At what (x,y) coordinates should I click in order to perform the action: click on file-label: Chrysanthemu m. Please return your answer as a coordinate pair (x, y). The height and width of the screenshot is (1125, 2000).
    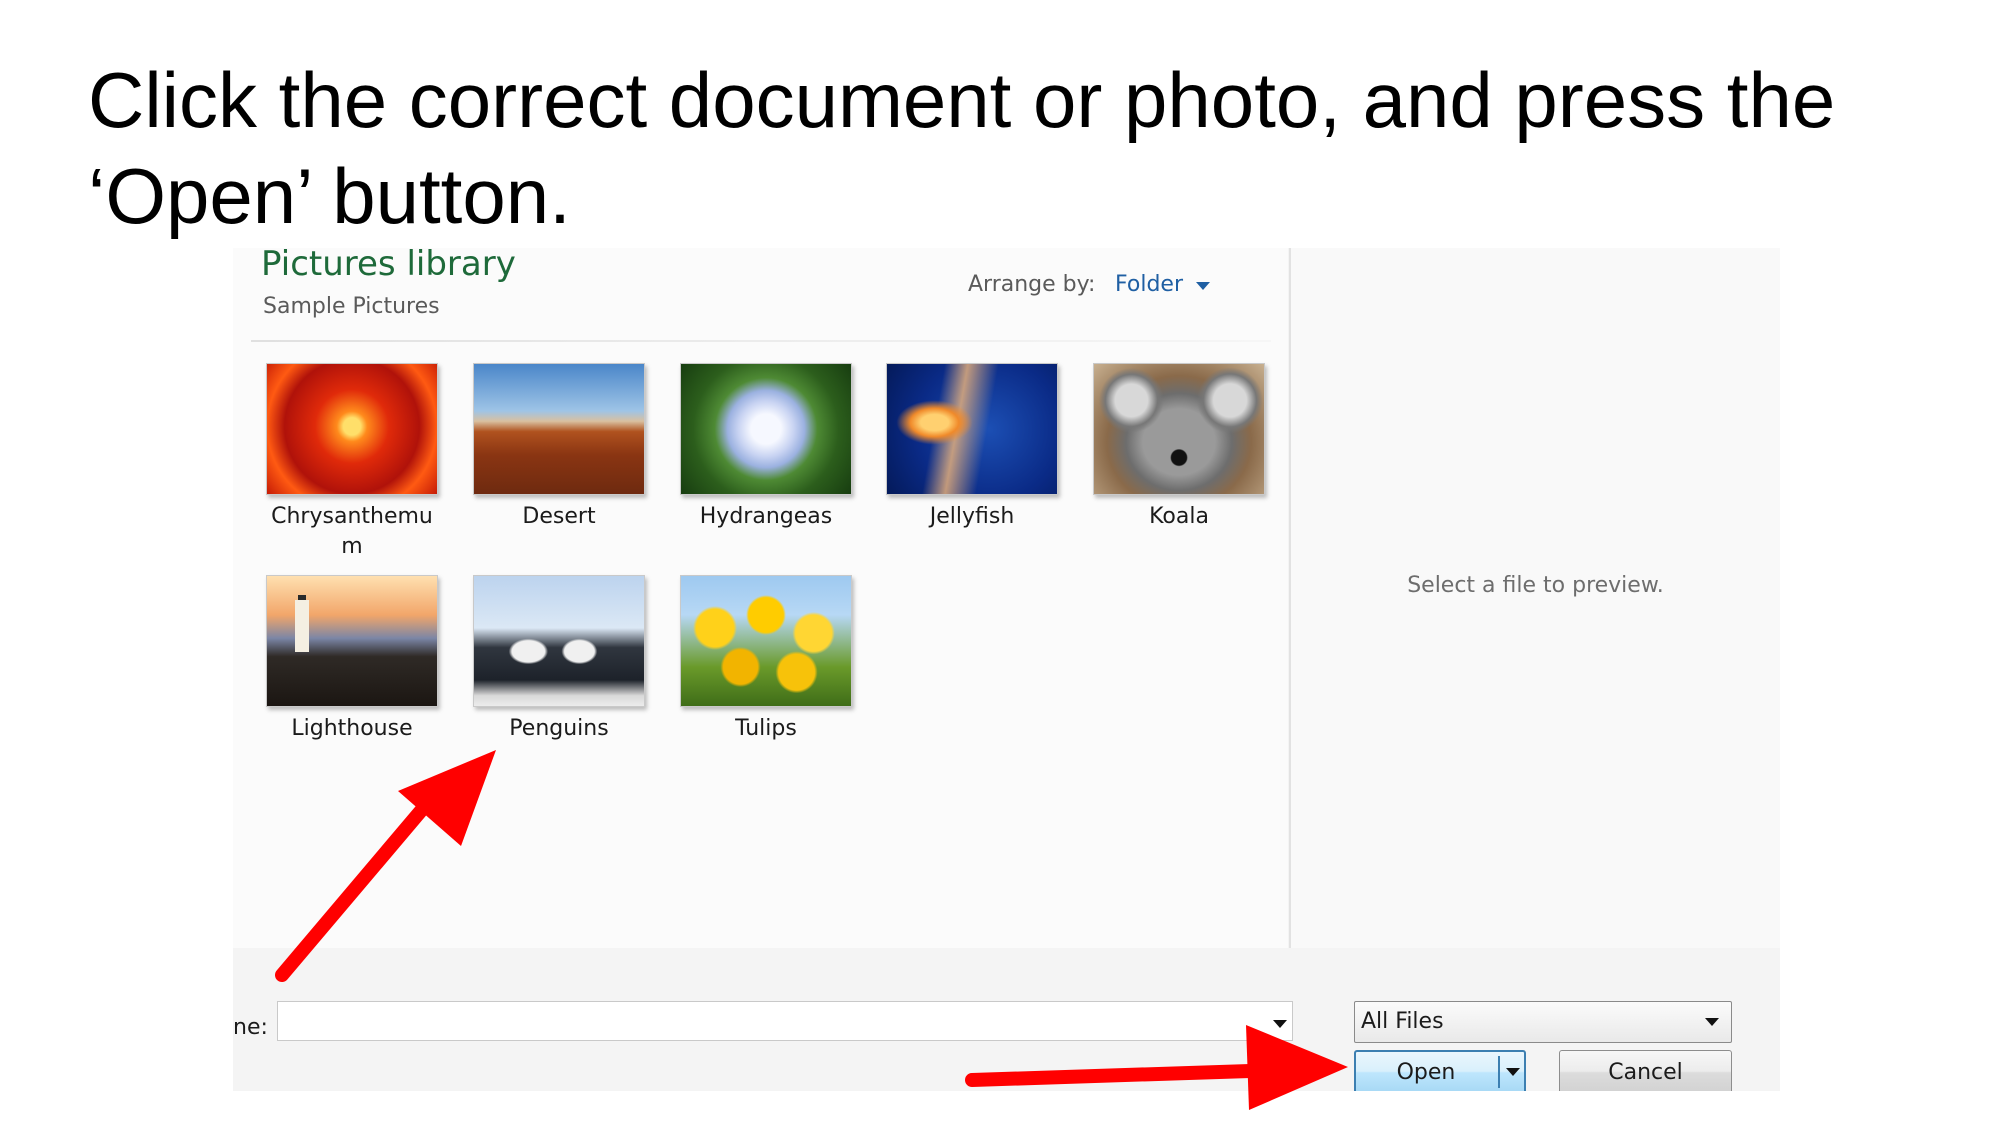
    Looking at the image, I should click on (352, 531).